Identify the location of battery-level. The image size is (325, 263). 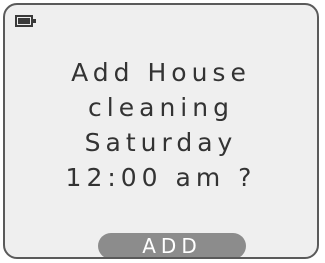
(24, 21).